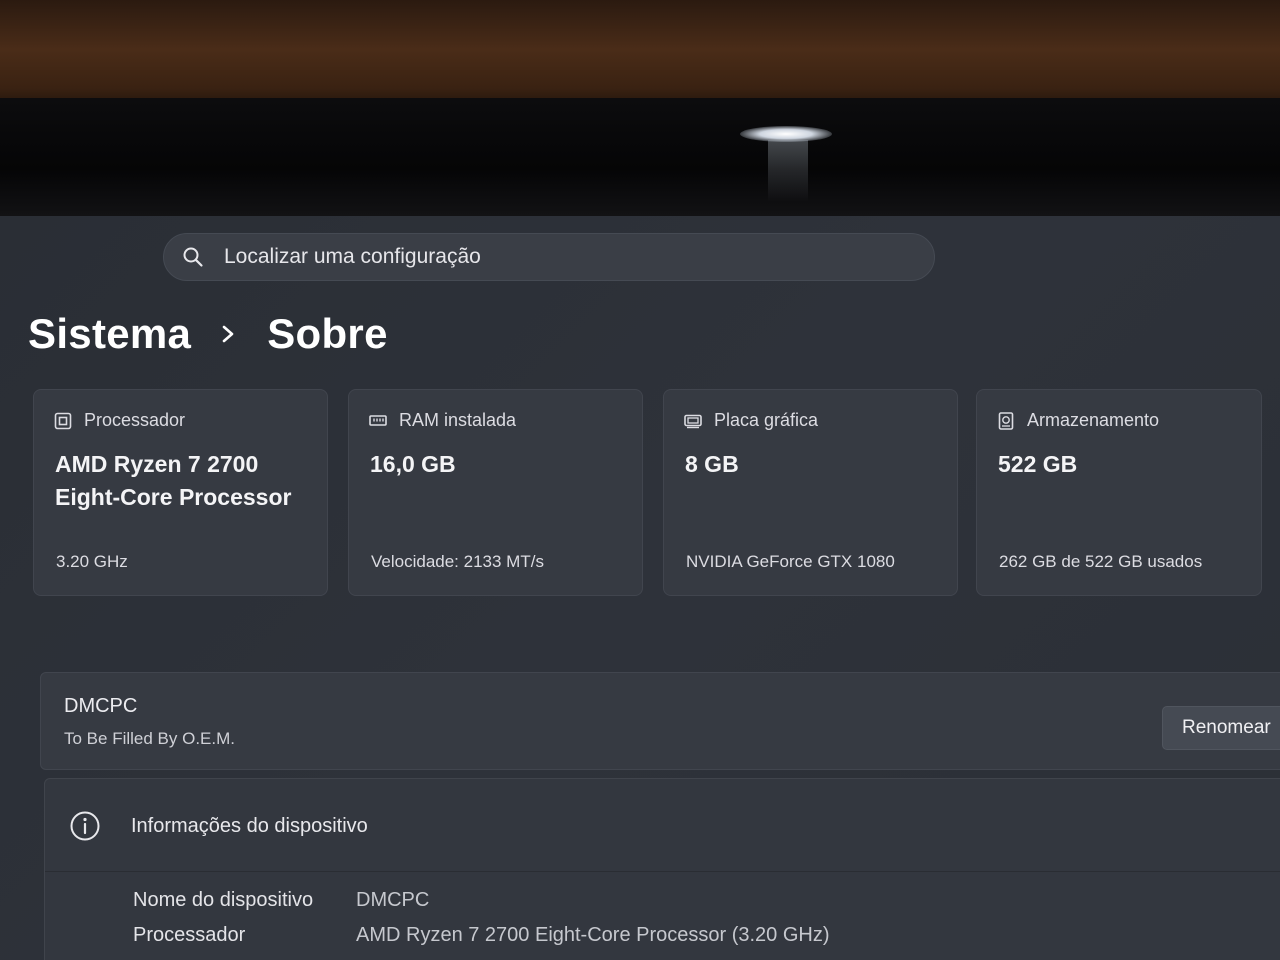  Describe the element at coordinates (1006, 420) in the screenshot. I see `storage-drive-icon` at that location.